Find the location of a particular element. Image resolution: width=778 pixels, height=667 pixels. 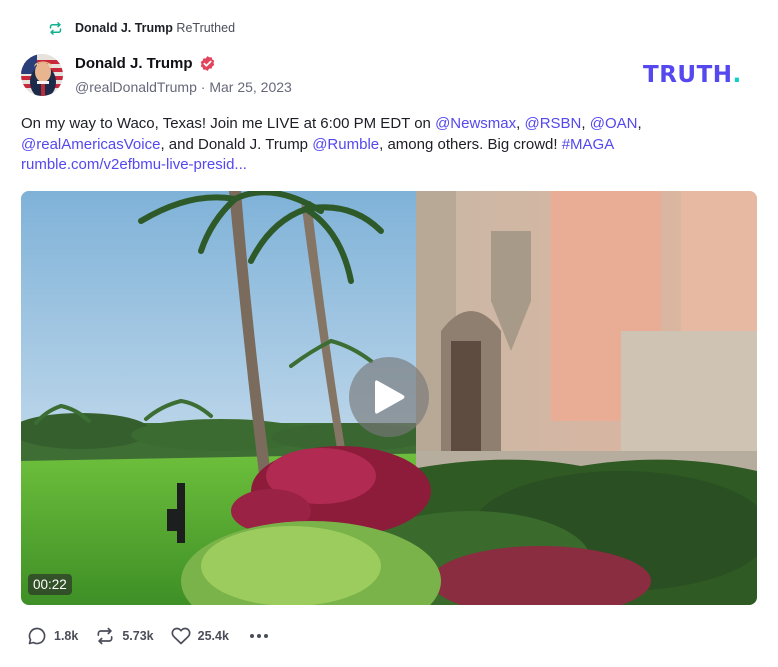

mention-rumble: @Rumble is located at coordinates (345, 144).